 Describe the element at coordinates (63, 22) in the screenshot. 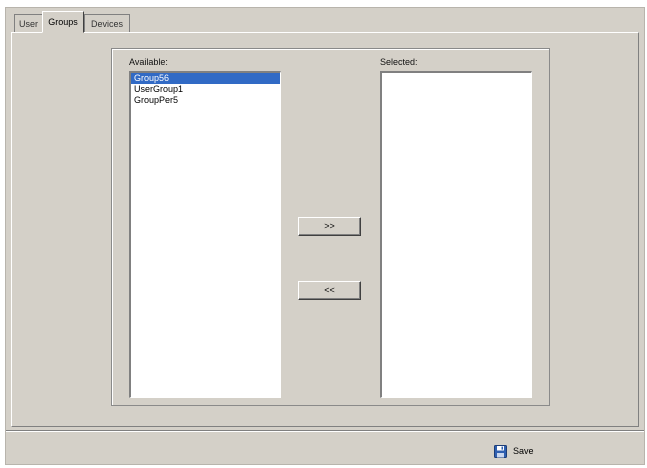

I see `tab-groups: Groups` at that location.